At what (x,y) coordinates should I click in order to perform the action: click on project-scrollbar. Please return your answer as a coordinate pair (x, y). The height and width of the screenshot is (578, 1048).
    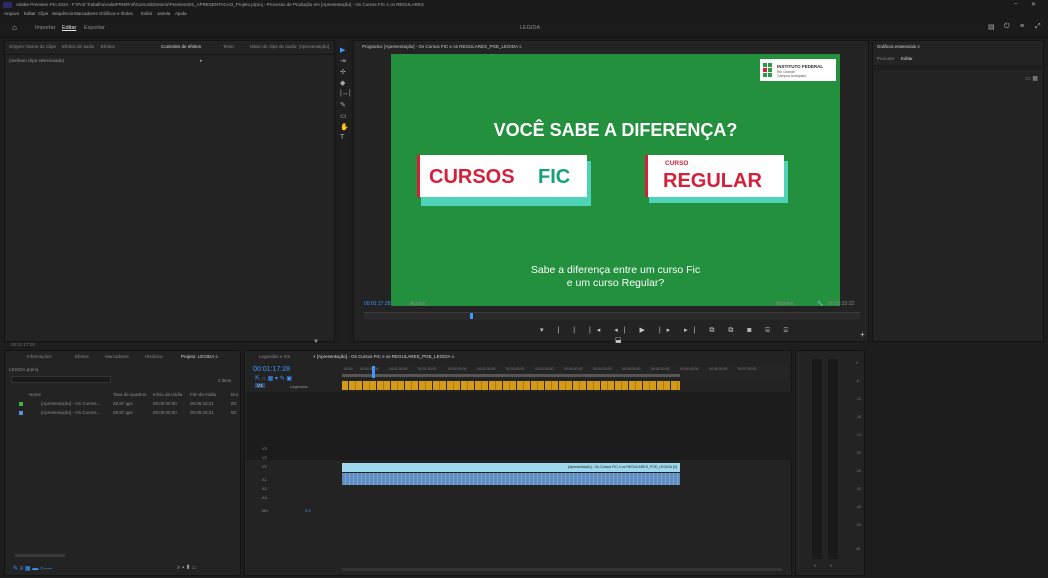
    Looking at the image, I should click on (40, 555).